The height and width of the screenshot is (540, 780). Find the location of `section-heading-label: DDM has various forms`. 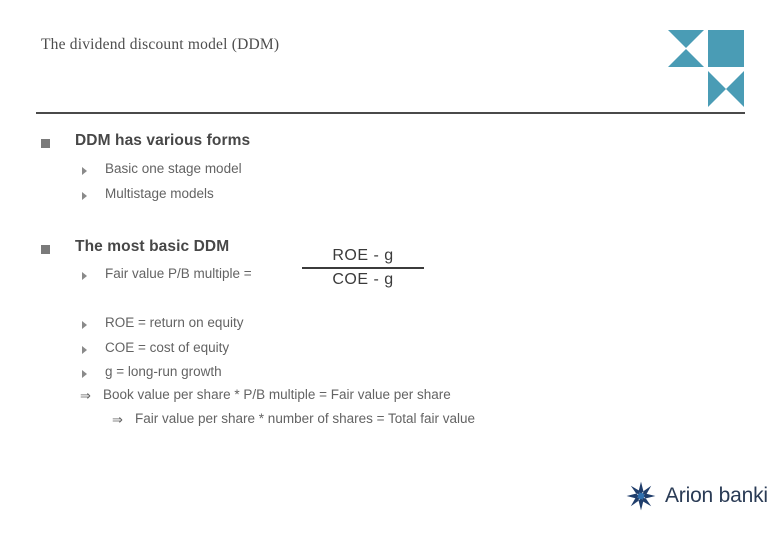

section-heading-label: DDM has various forms is located at coordinates (163, 140).